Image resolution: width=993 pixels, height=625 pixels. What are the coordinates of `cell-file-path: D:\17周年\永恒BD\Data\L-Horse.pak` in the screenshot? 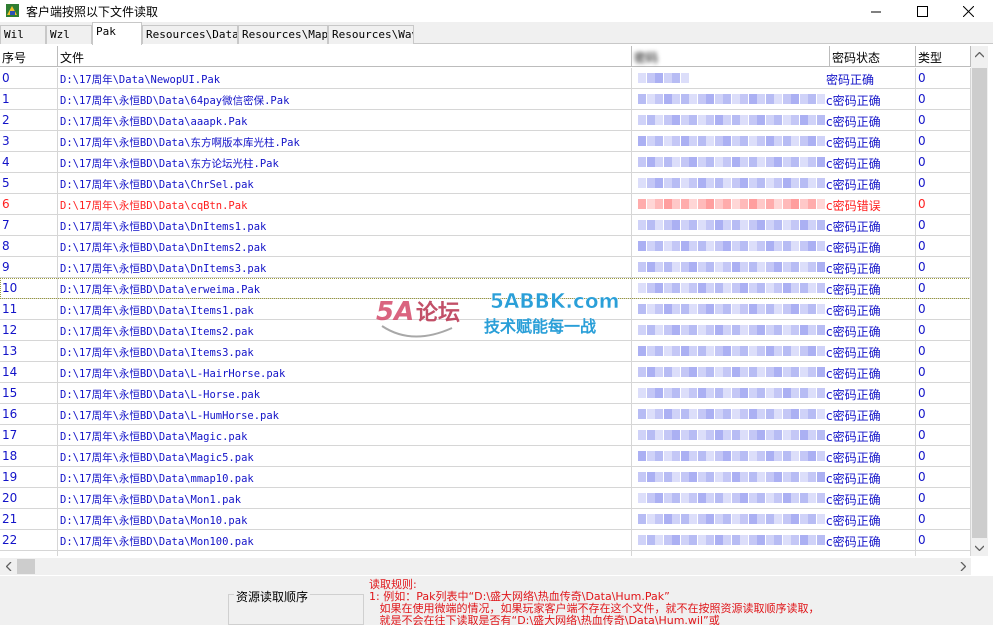 It's located at (345, 393).